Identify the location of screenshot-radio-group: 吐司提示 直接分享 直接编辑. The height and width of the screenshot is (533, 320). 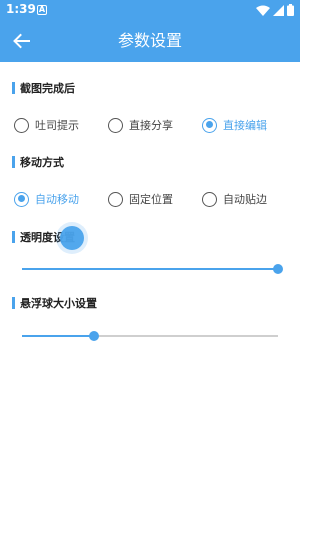
(150, 125).